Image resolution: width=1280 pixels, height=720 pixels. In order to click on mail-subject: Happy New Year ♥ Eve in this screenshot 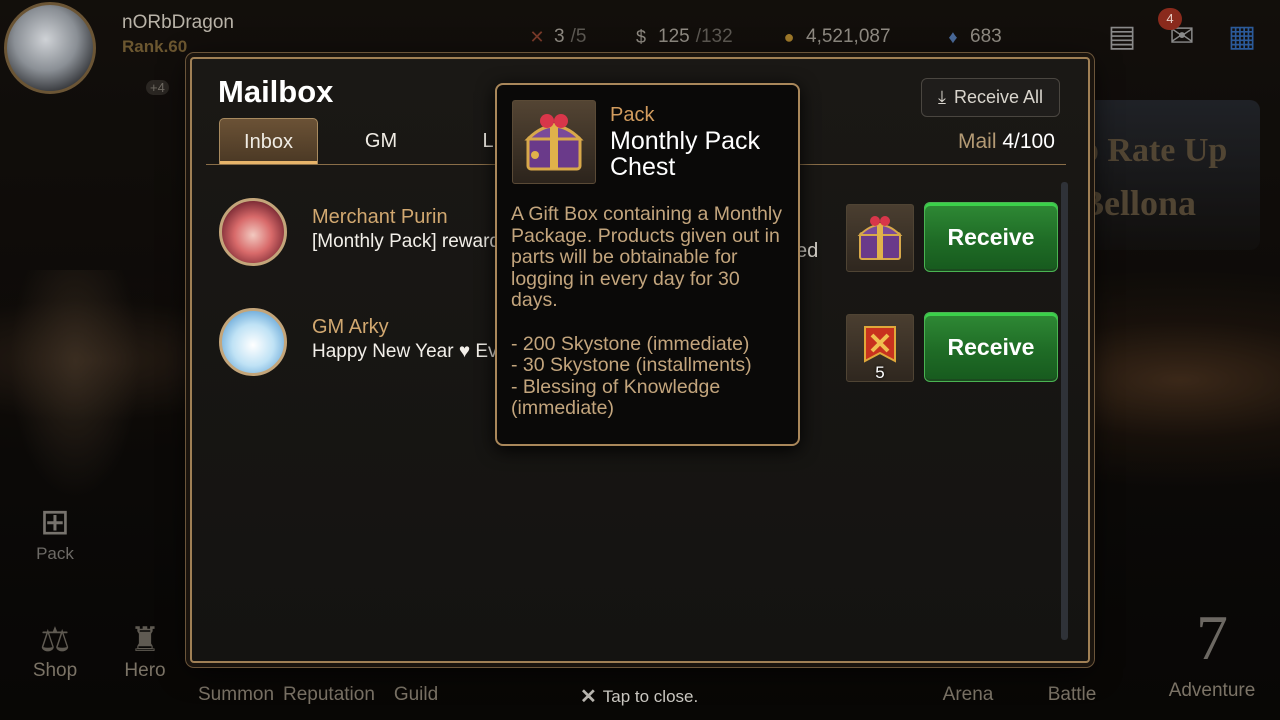, I will do `click(410, 351)`.